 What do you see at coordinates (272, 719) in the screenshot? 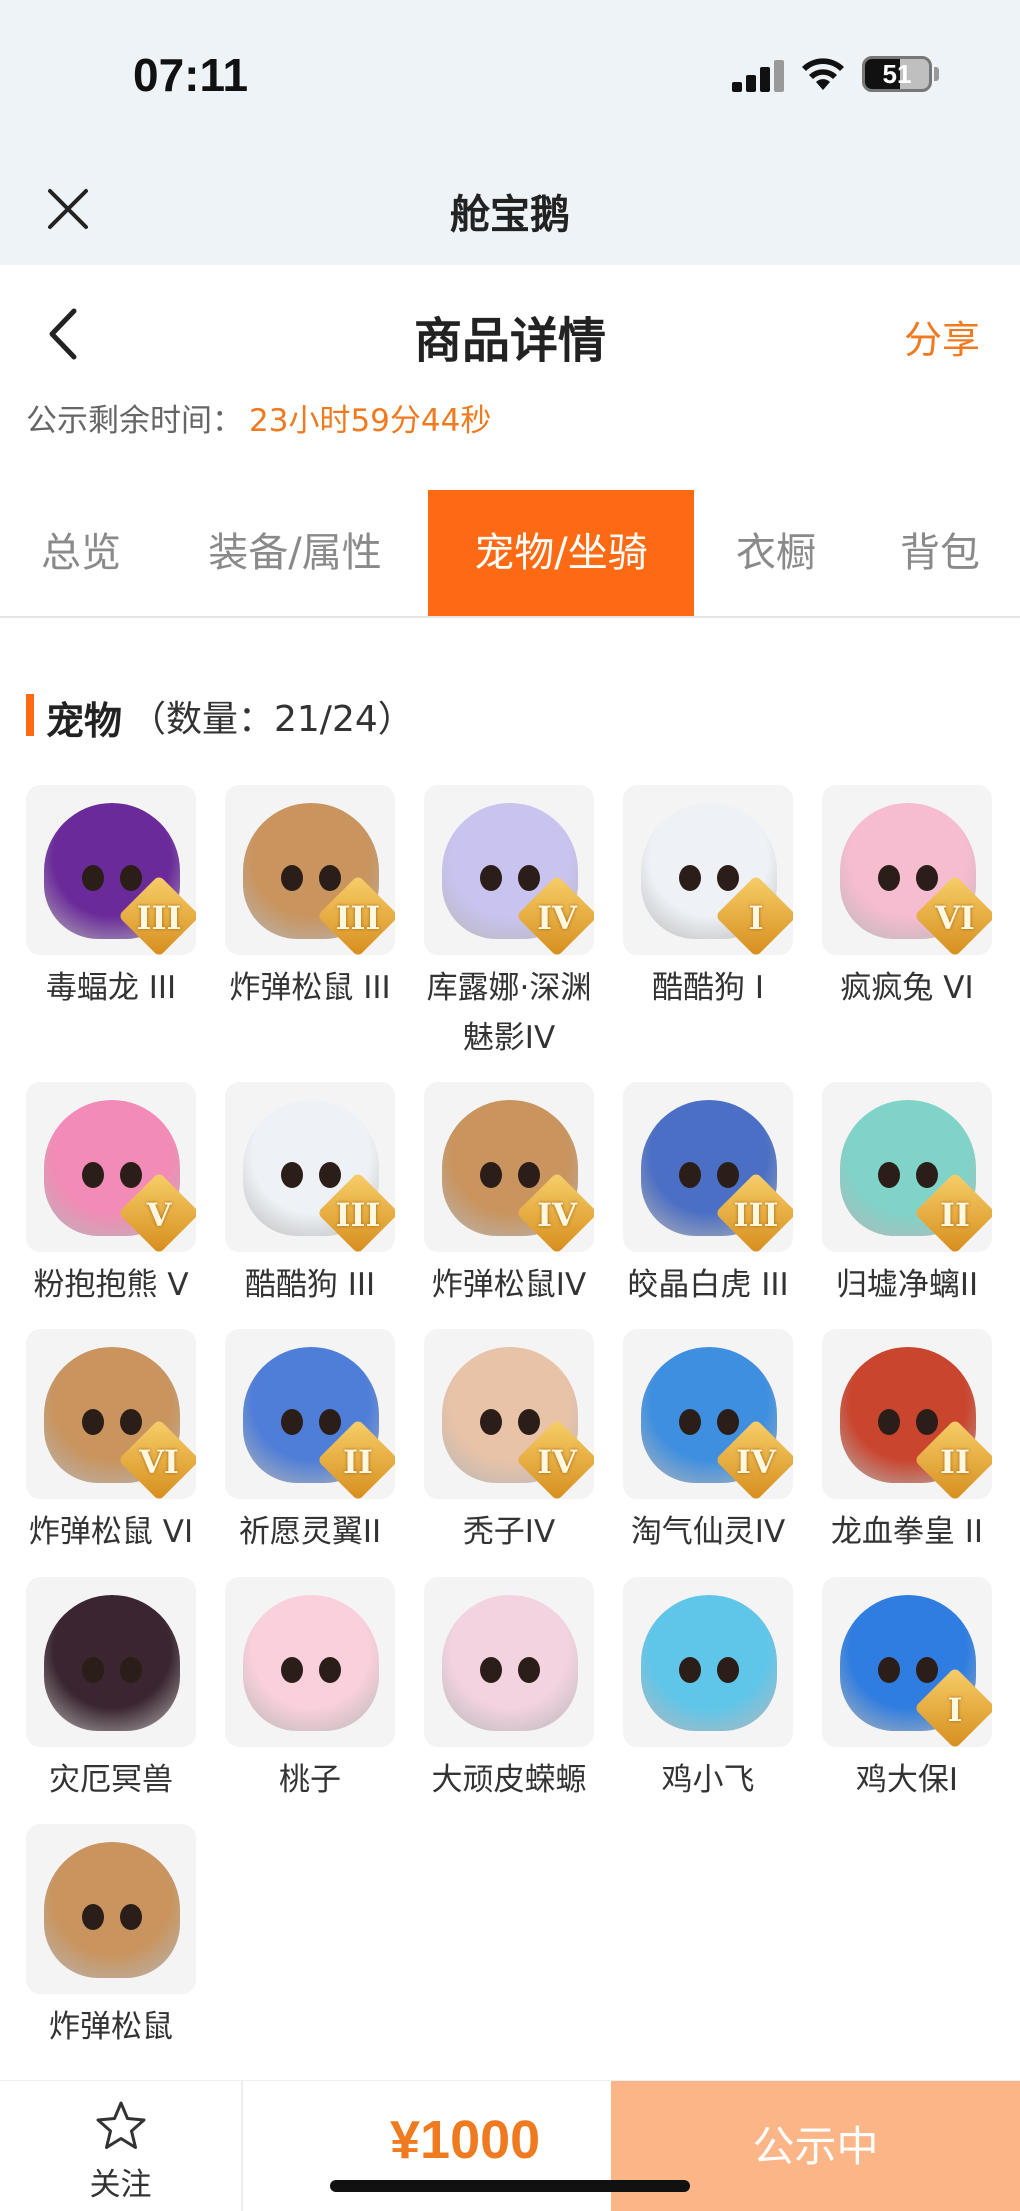
I see `section-count: （数量：21/24）` at bounding box center [272, 719].